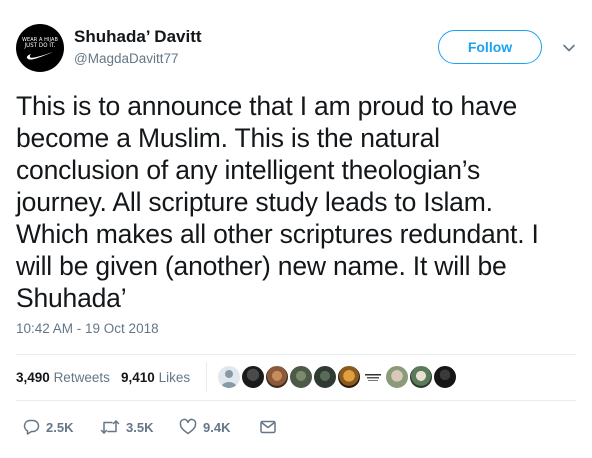  What do you see at coordinates (39, 56) in the screenshot?
I see `nike-swoosh-icon` at bounding box center [39, 56].